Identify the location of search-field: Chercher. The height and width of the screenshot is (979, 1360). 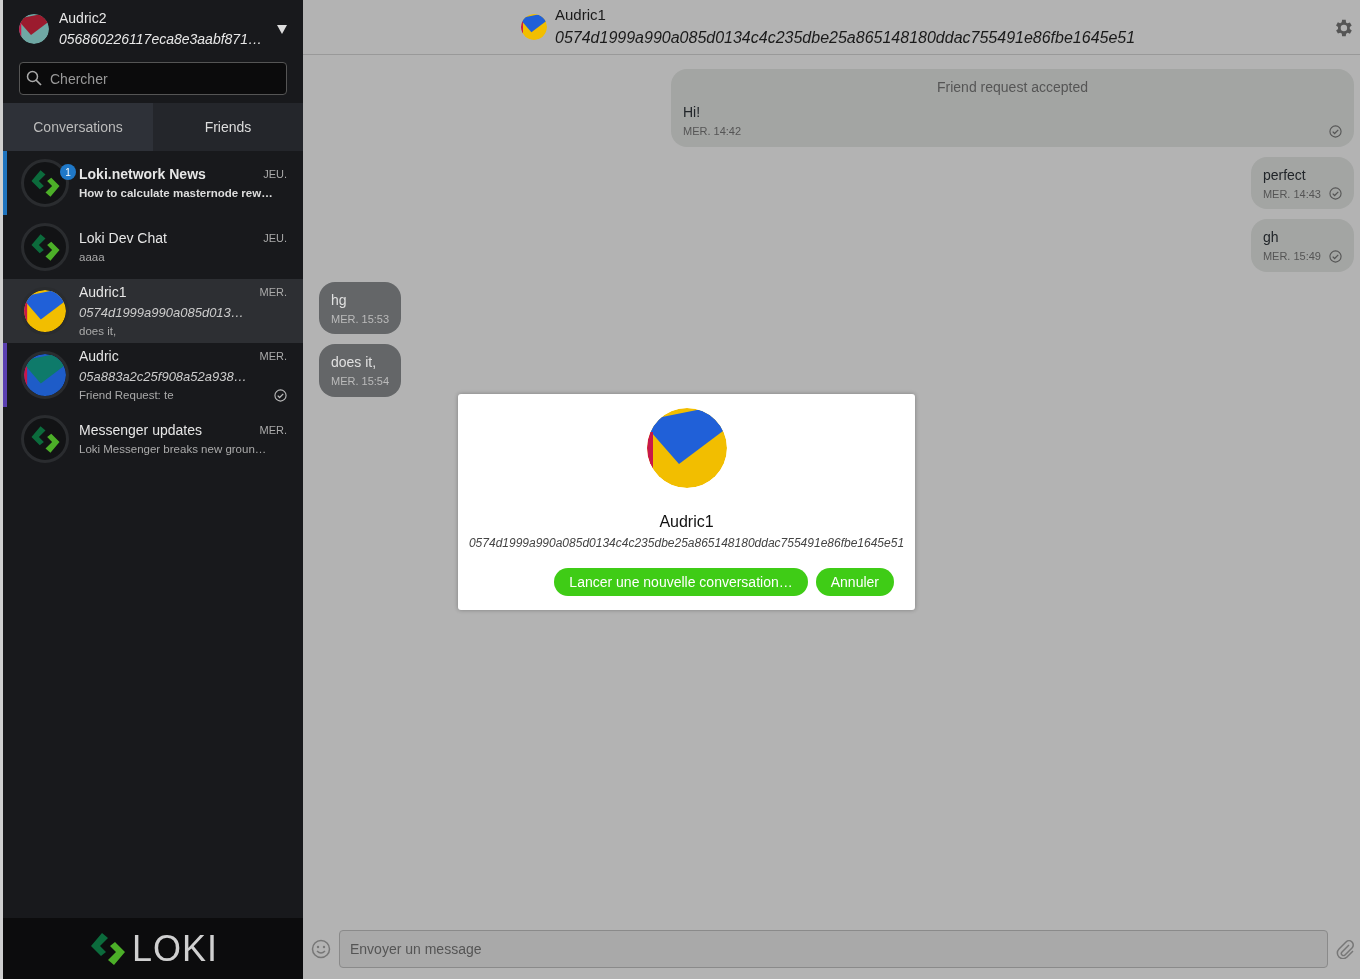
(153, 78).